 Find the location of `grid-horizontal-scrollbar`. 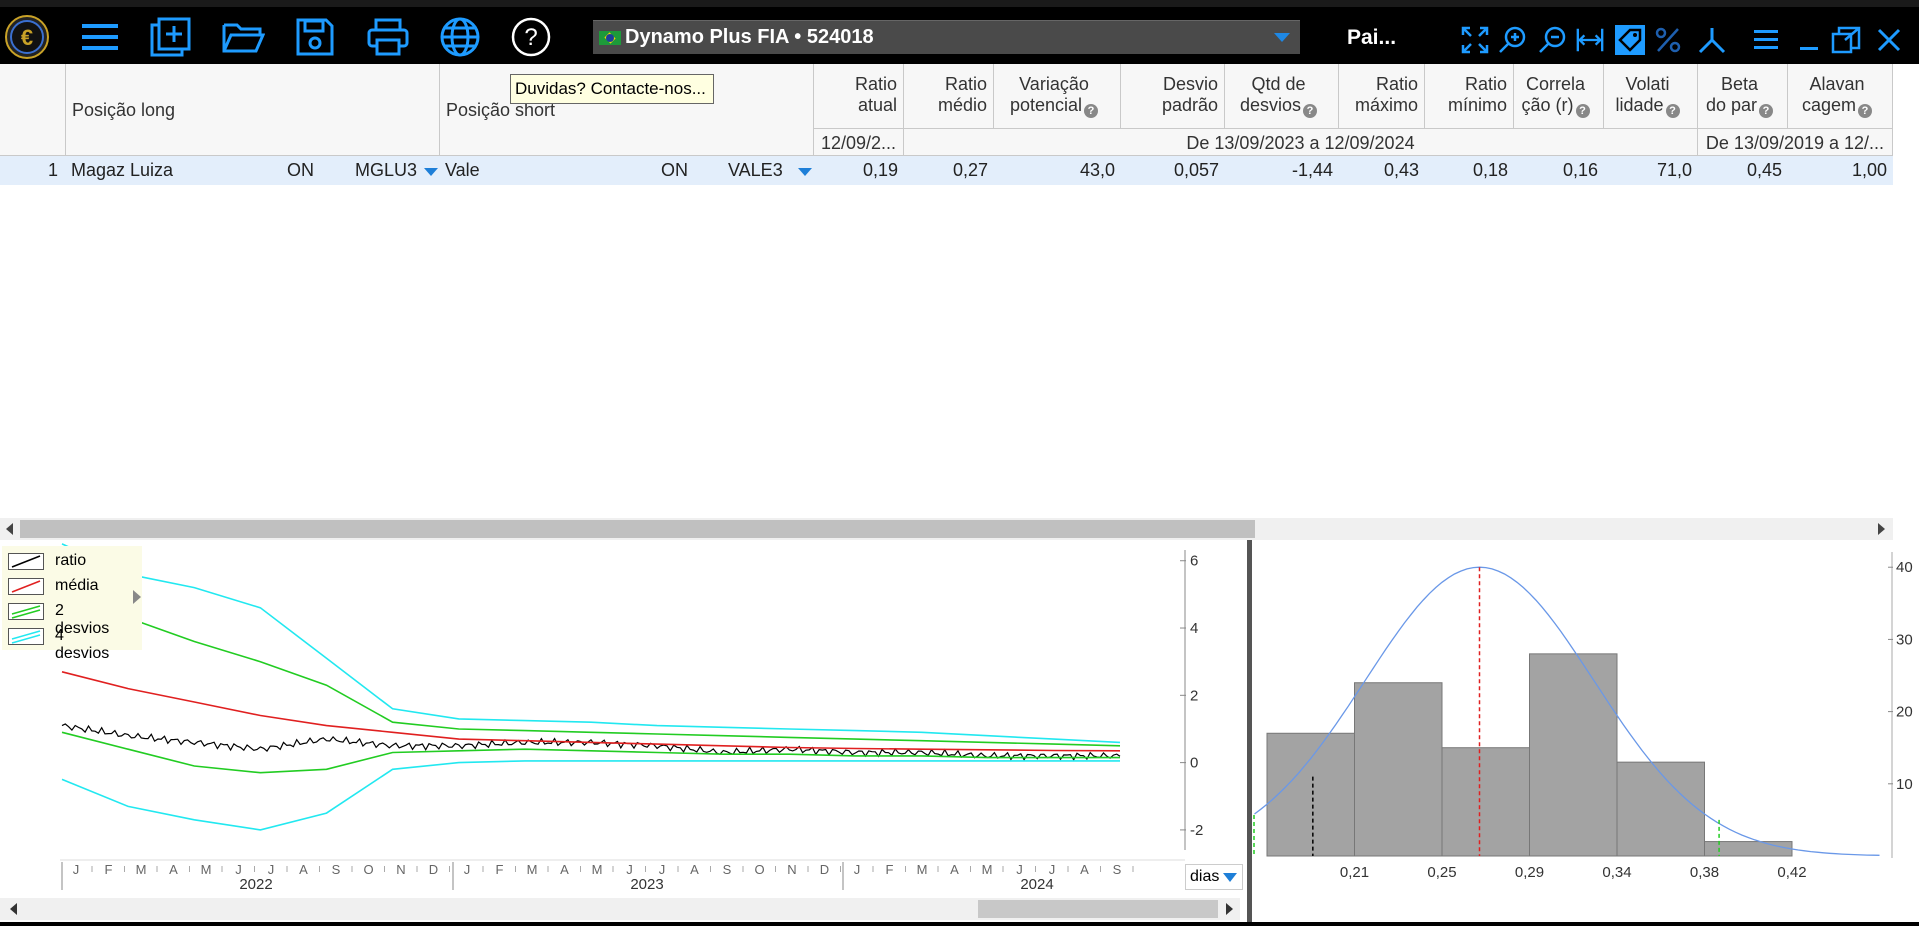

grid-horizontal-scrollbar is located at coordinates (946, 529).